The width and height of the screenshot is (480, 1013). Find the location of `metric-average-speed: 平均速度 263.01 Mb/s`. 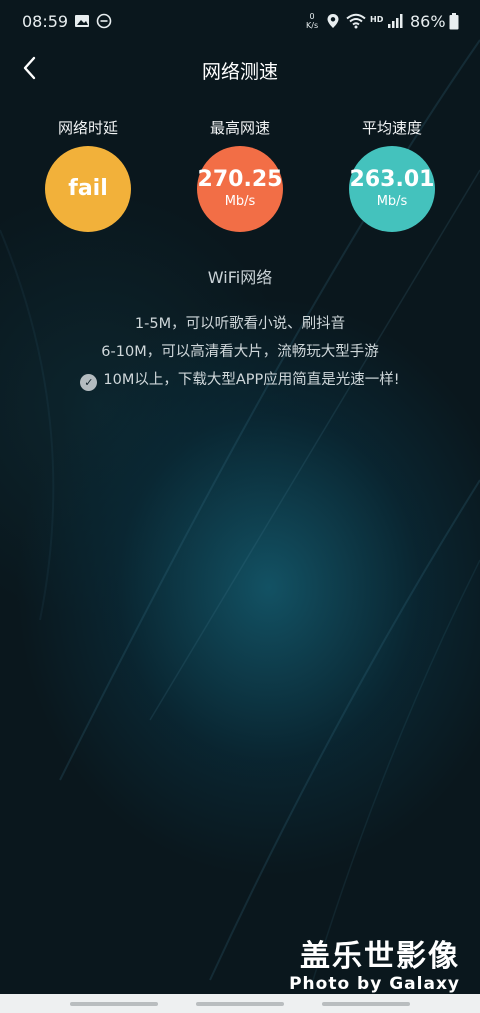

metric-average-speed: 平均速度 263.01 Mb/s is located at coordinates (392, 174).